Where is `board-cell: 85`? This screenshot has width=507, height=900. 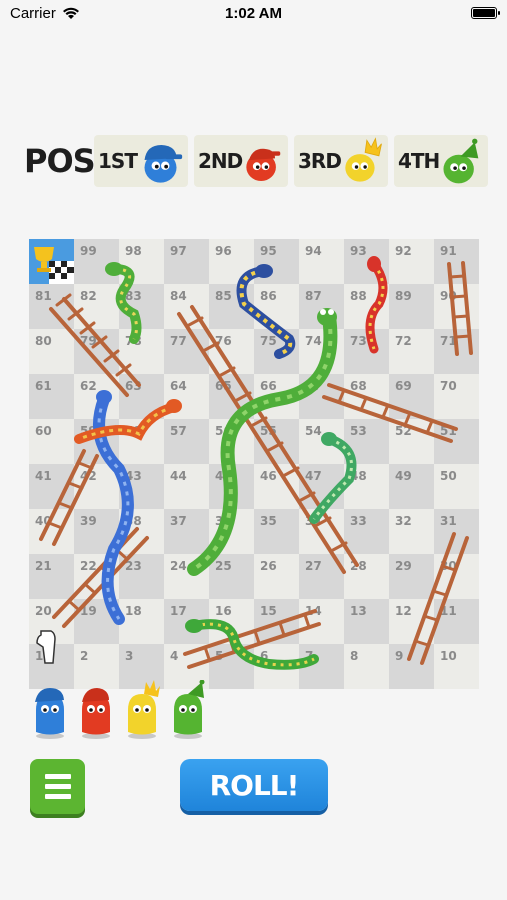 board-cell: 85 is located at coordinates (231, 306).